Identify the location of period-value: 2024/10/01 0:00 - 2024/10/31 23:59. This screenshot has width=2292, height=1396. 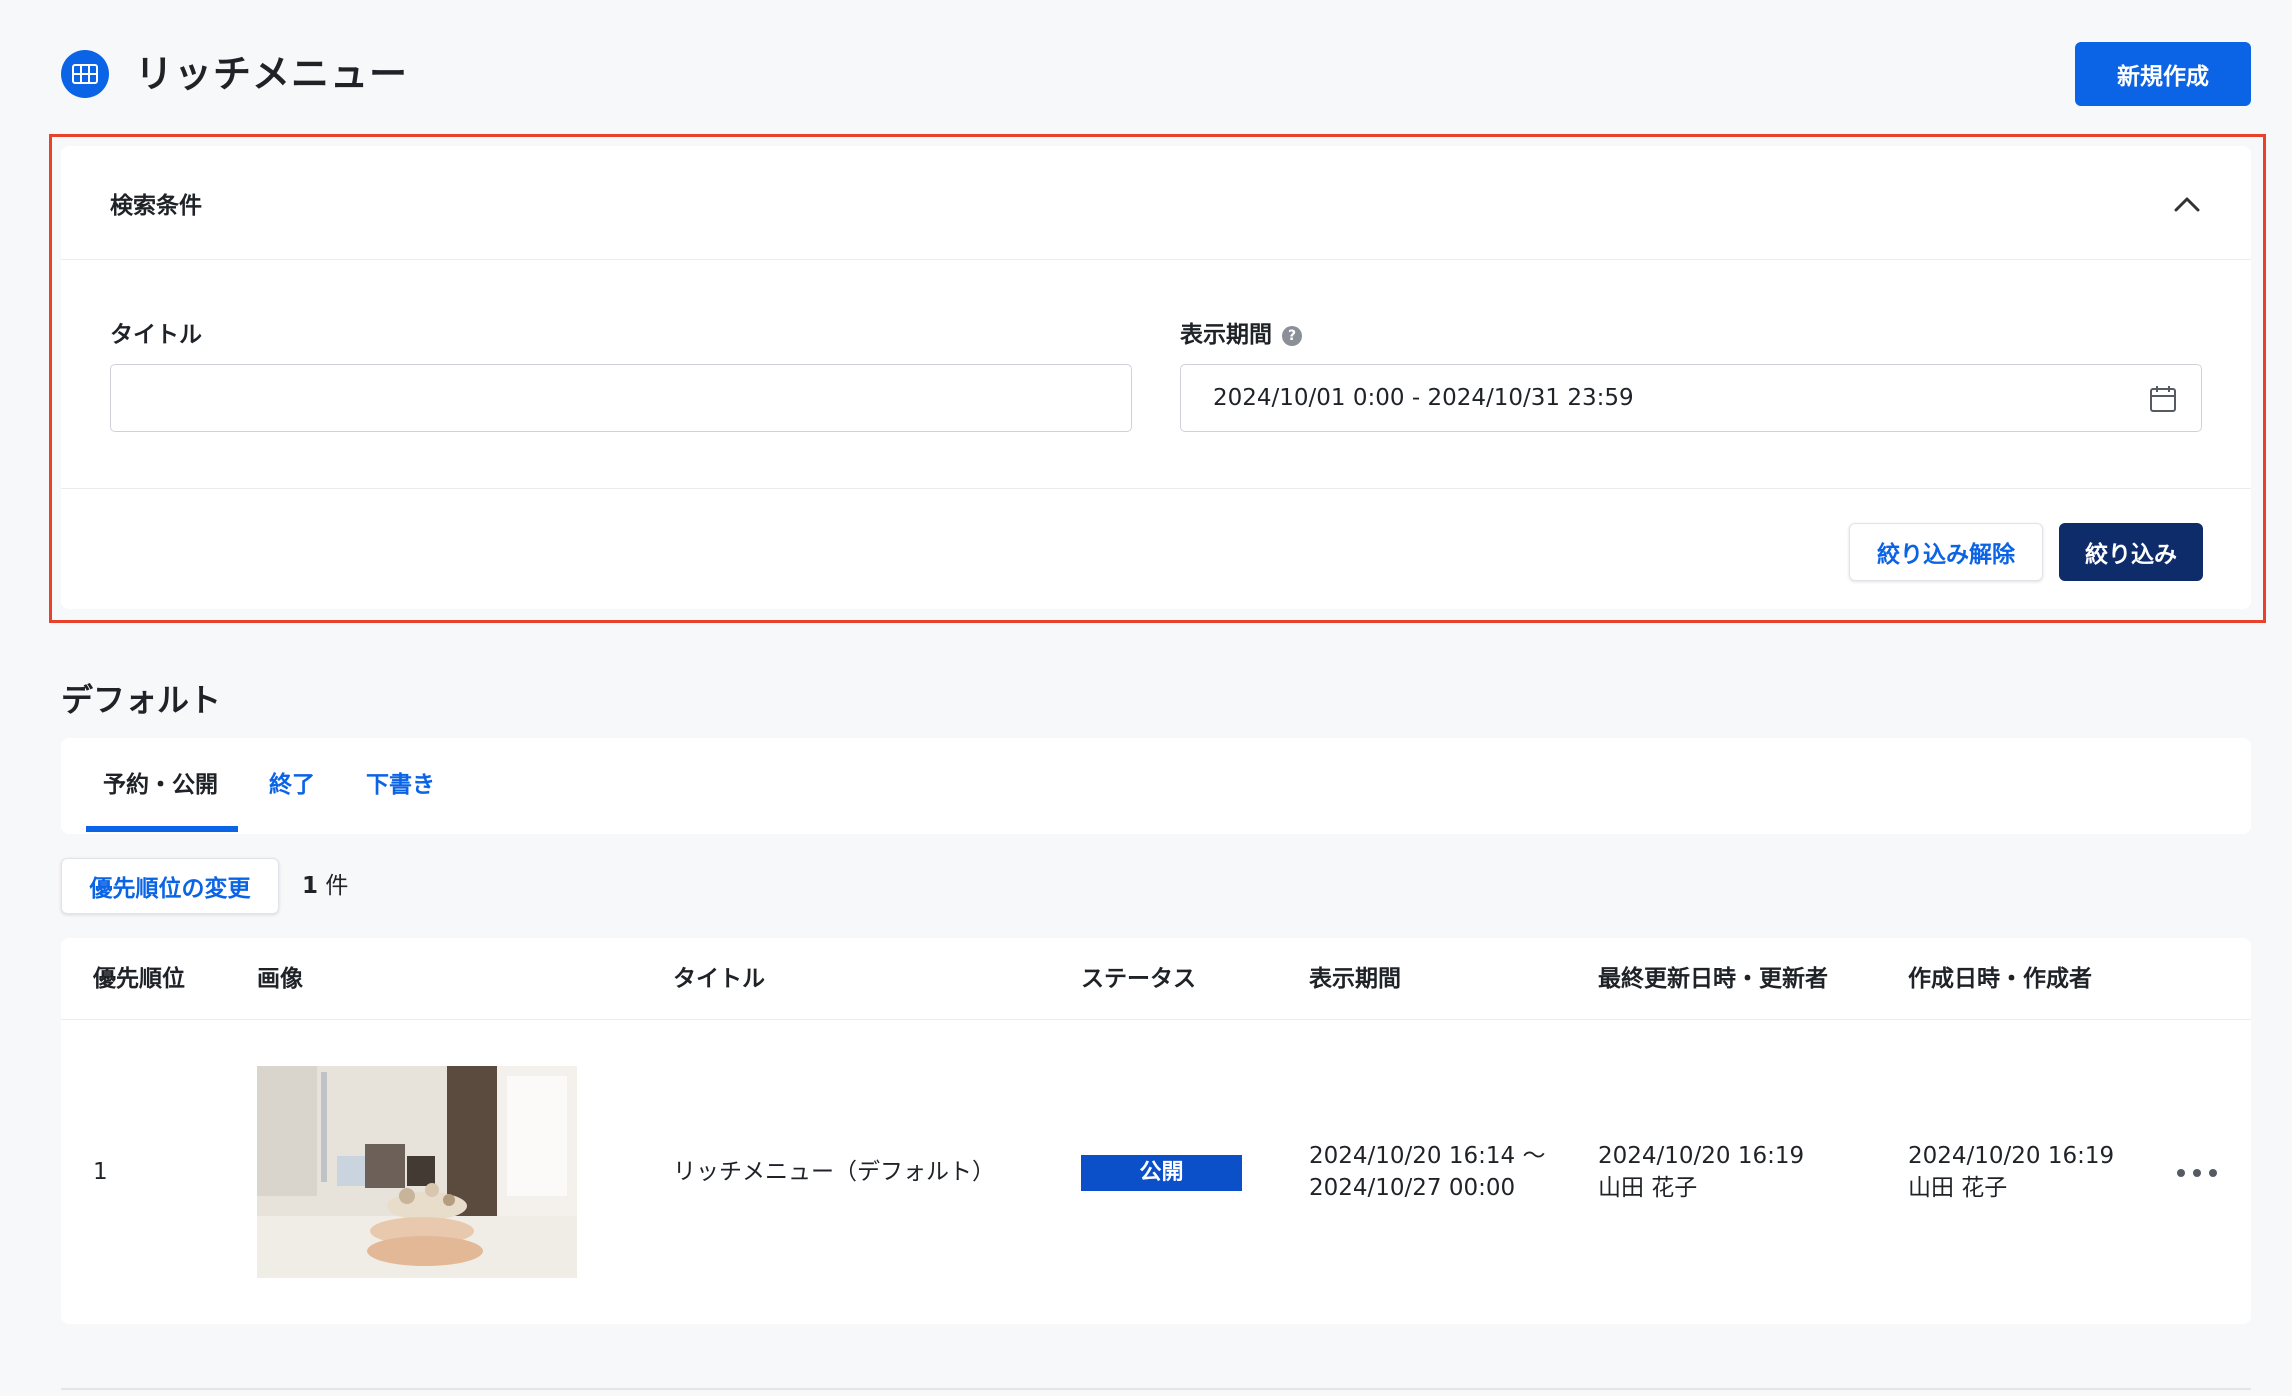
(1423, 398).